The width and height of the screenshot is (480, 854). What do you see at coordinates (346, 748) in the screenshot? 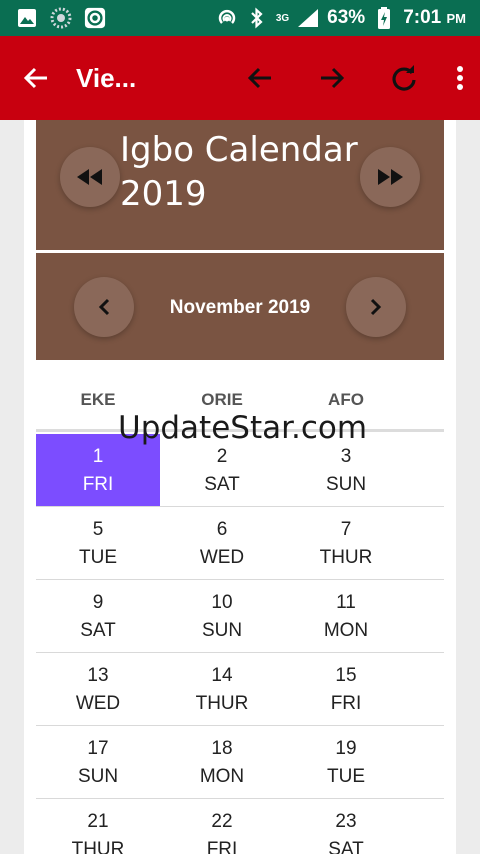
I see `day-number: 19` at bounding box center [346, 748].